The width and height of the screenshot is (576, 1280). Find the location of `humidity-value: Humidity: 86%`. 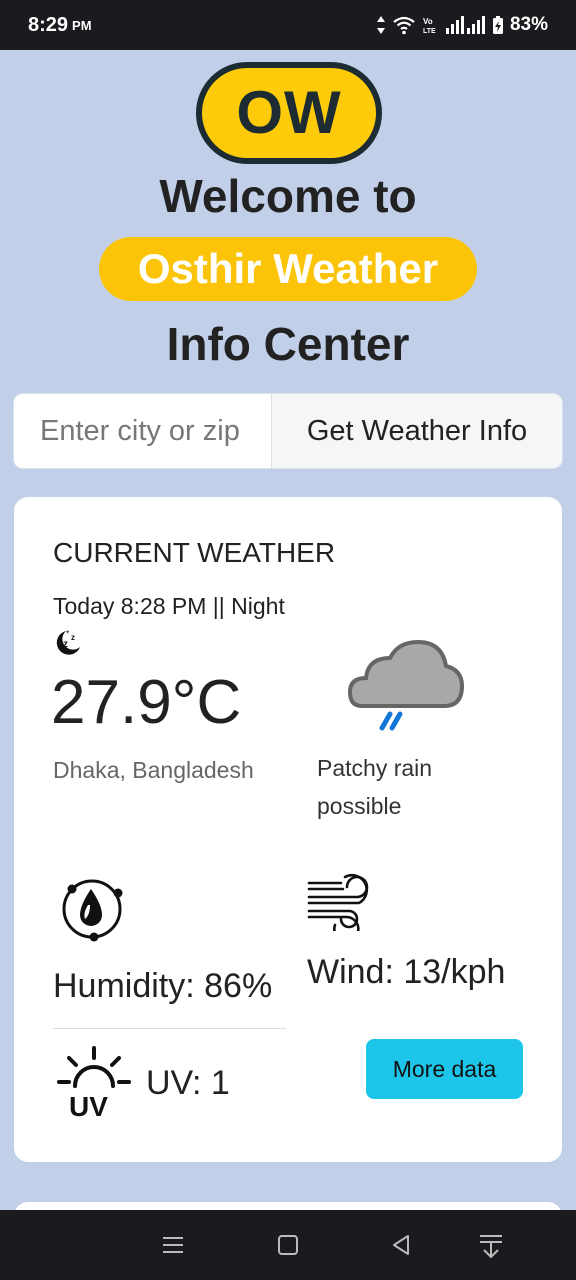

humidity-value: Humidity: 86% is located at coordinates (163, 986).